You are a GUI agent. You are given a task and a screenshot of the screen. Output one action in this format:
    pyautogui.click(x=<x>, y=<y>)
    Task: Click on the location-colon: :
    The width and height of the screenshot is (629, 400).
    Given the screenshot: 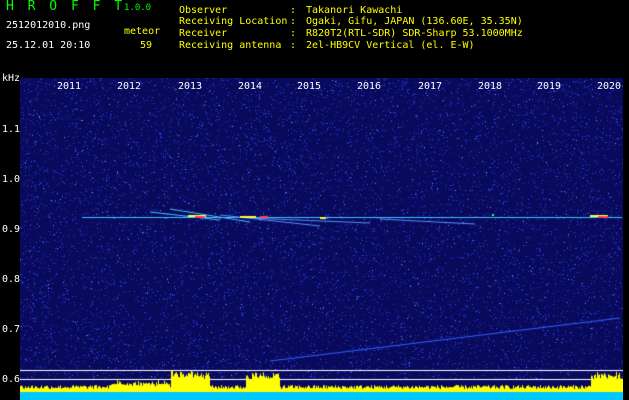 What is the action you would take?
    pyautogui.click(x=293, y=21)
    